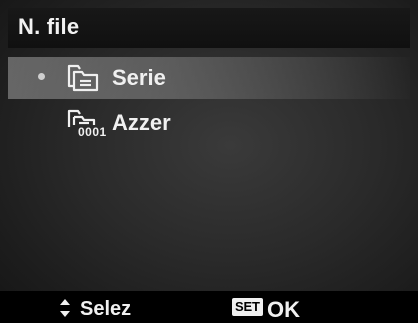 This screenshot has height=323, width=418. I want to click on page-title: N. file, so click(49, 26).